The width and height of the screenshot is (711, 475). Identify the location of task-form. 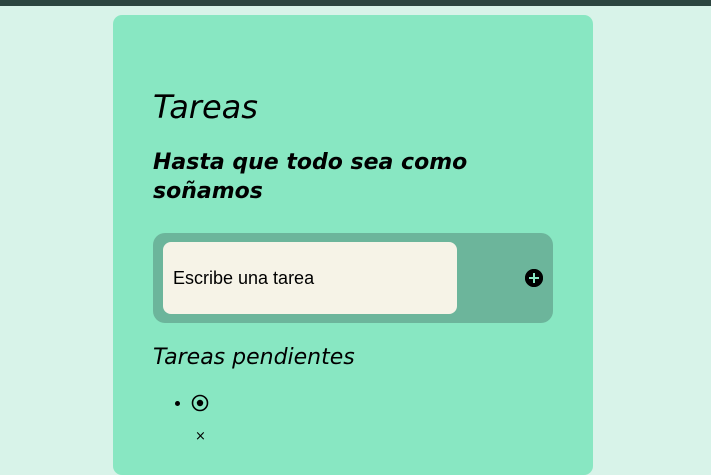
(353, 278).